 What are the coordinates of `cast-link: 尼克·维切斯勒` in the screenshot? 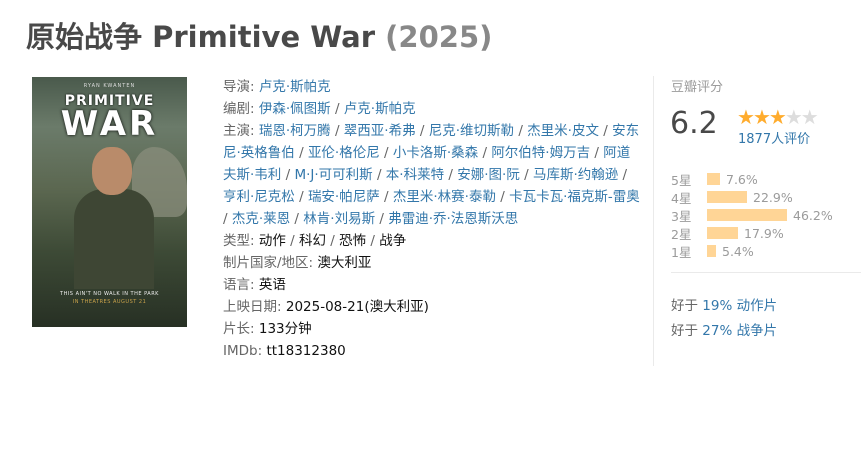 It's located at (471, 131).